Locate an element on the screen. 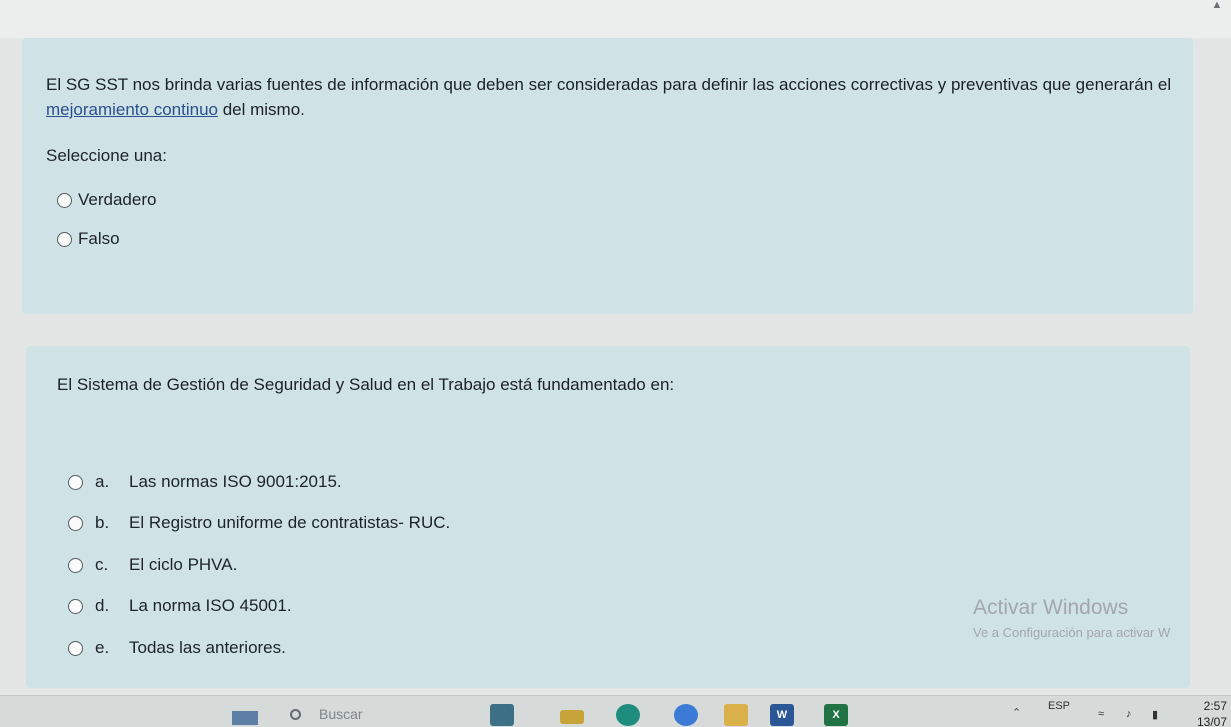 The width and height of the screenshot is (1231, 727). option-false: Falso is located at coordinates (88, 239).